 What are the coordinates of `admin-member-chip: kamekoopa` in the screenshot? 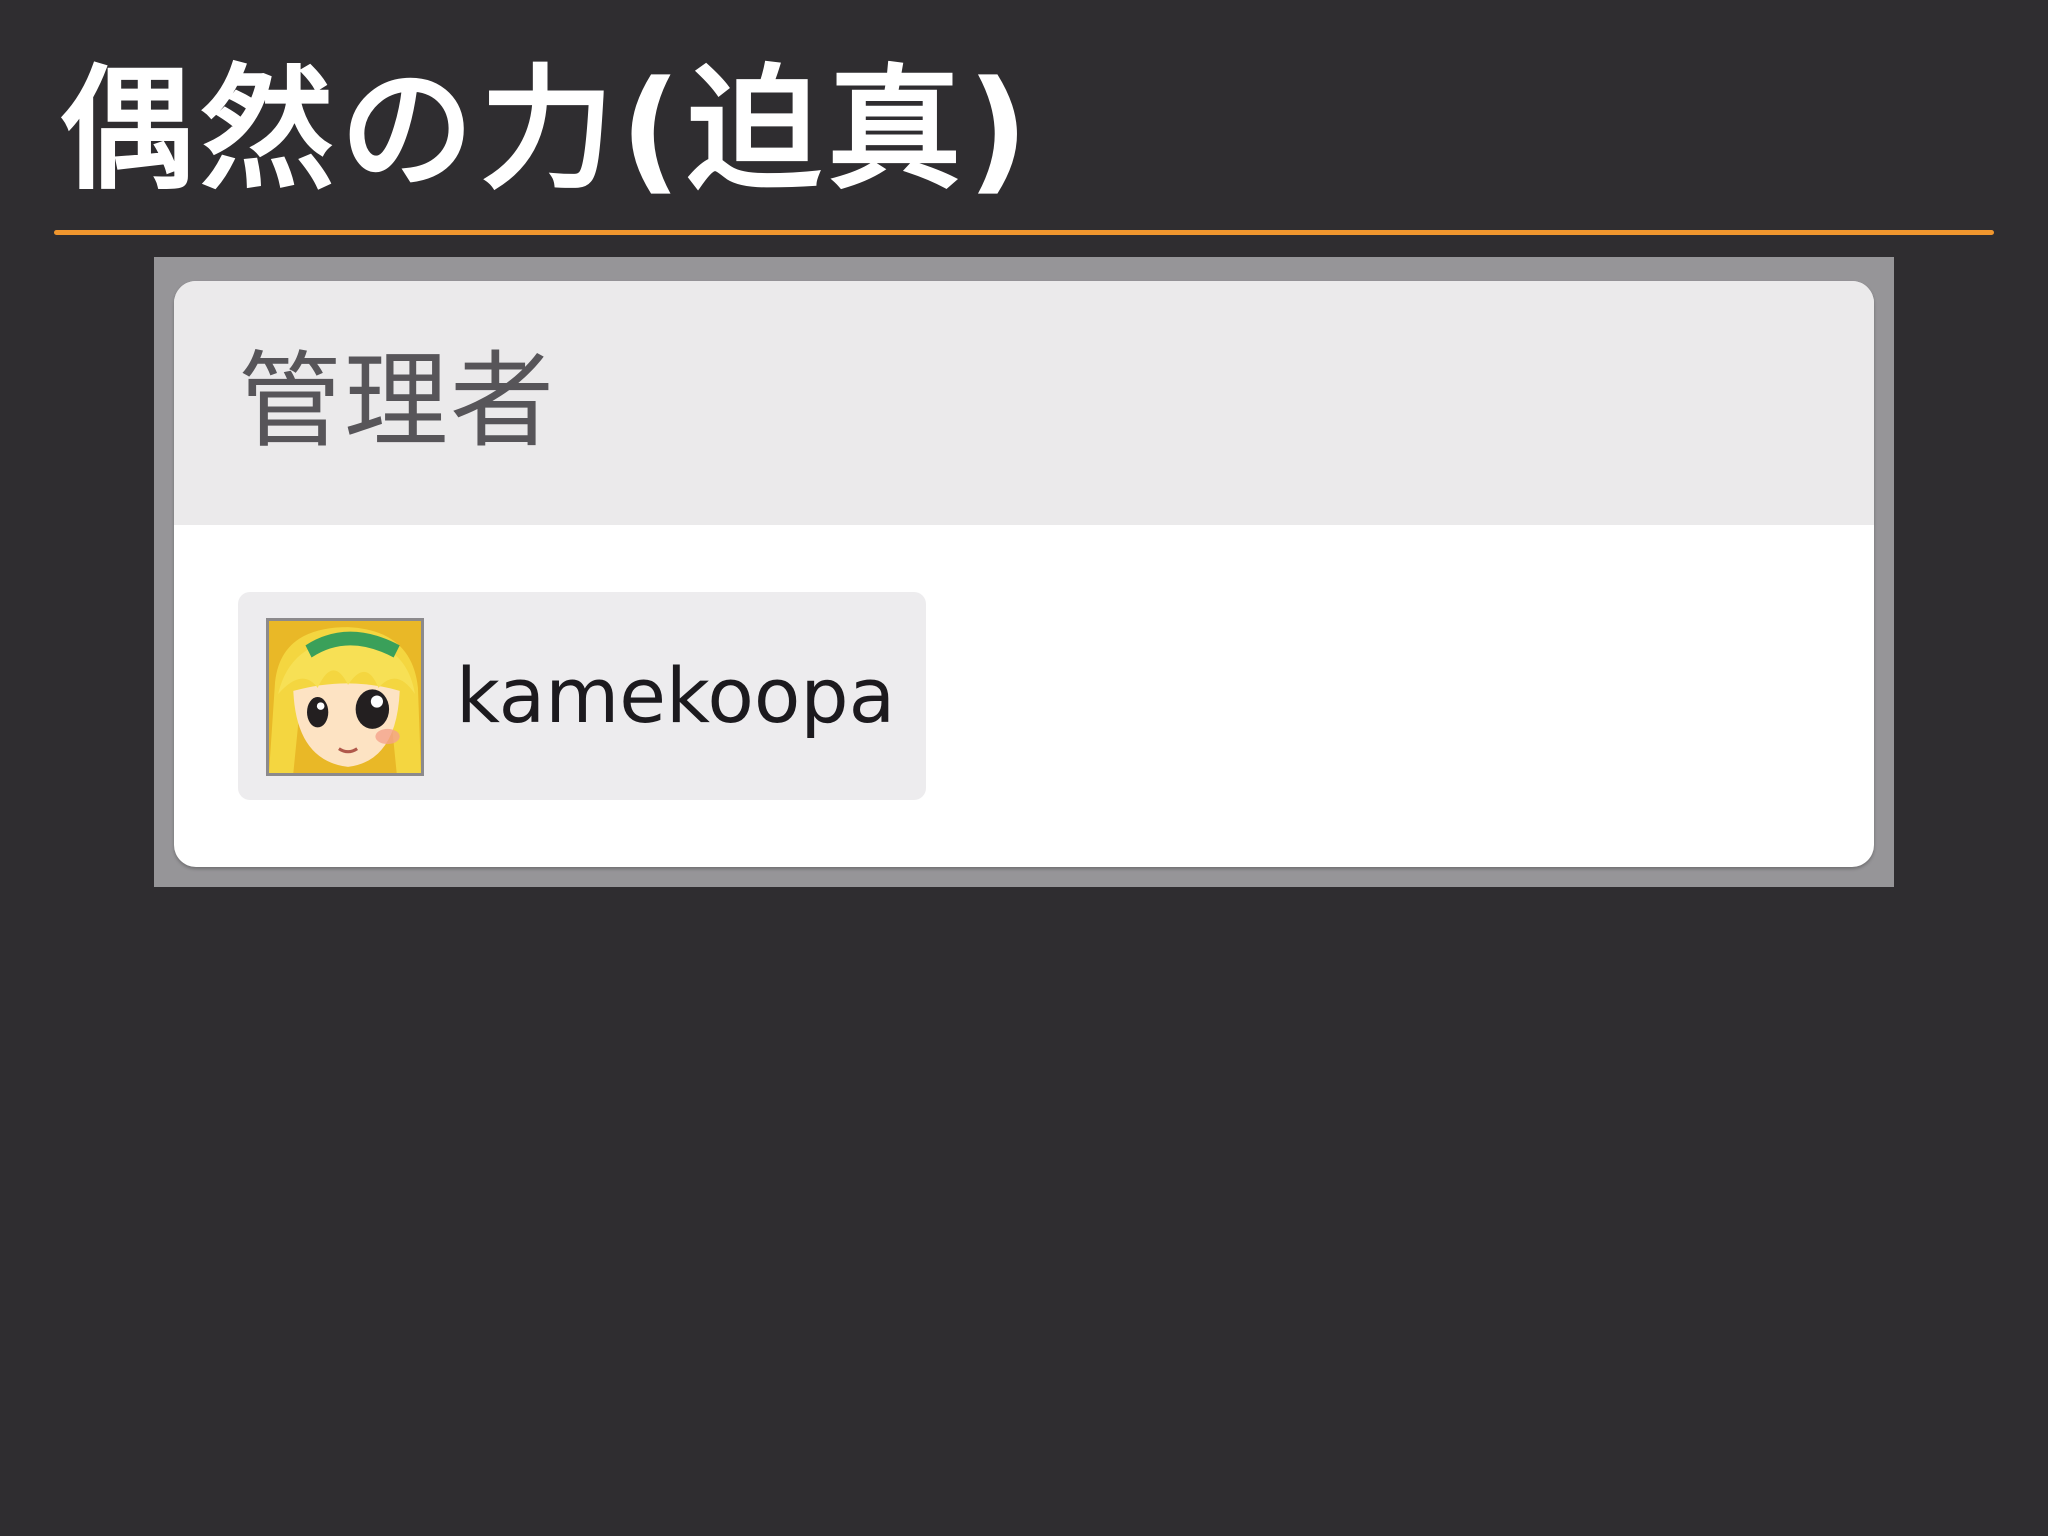 It's located at (582, 696).